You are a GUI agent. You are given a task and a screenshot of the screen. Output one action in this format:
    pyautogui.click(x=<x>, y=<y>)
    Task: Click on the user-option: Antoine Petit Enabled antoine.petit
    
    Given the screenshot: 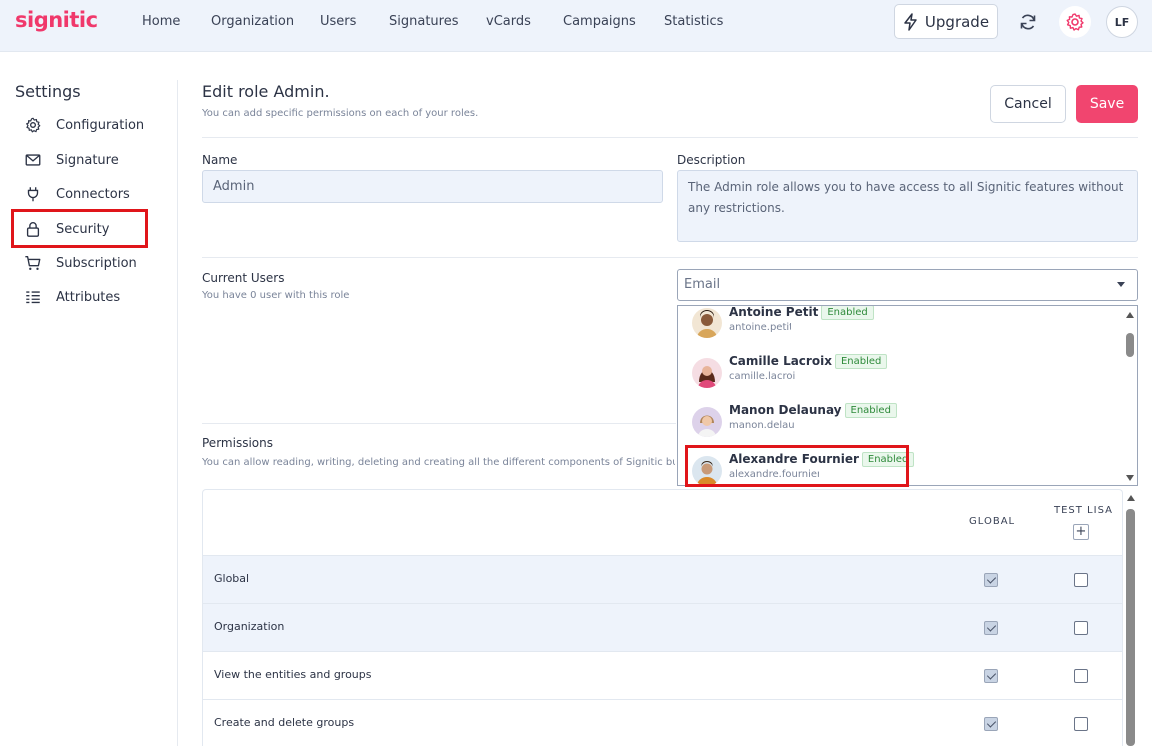 What is the action you would take?
    pyautogui.click(x=898, y=325)
    